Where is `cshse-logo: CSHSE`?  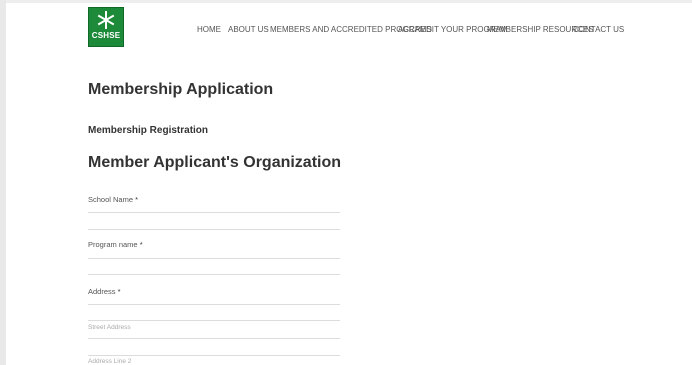 cshse-logo: CSHSE is located at coordinates (106, 27).